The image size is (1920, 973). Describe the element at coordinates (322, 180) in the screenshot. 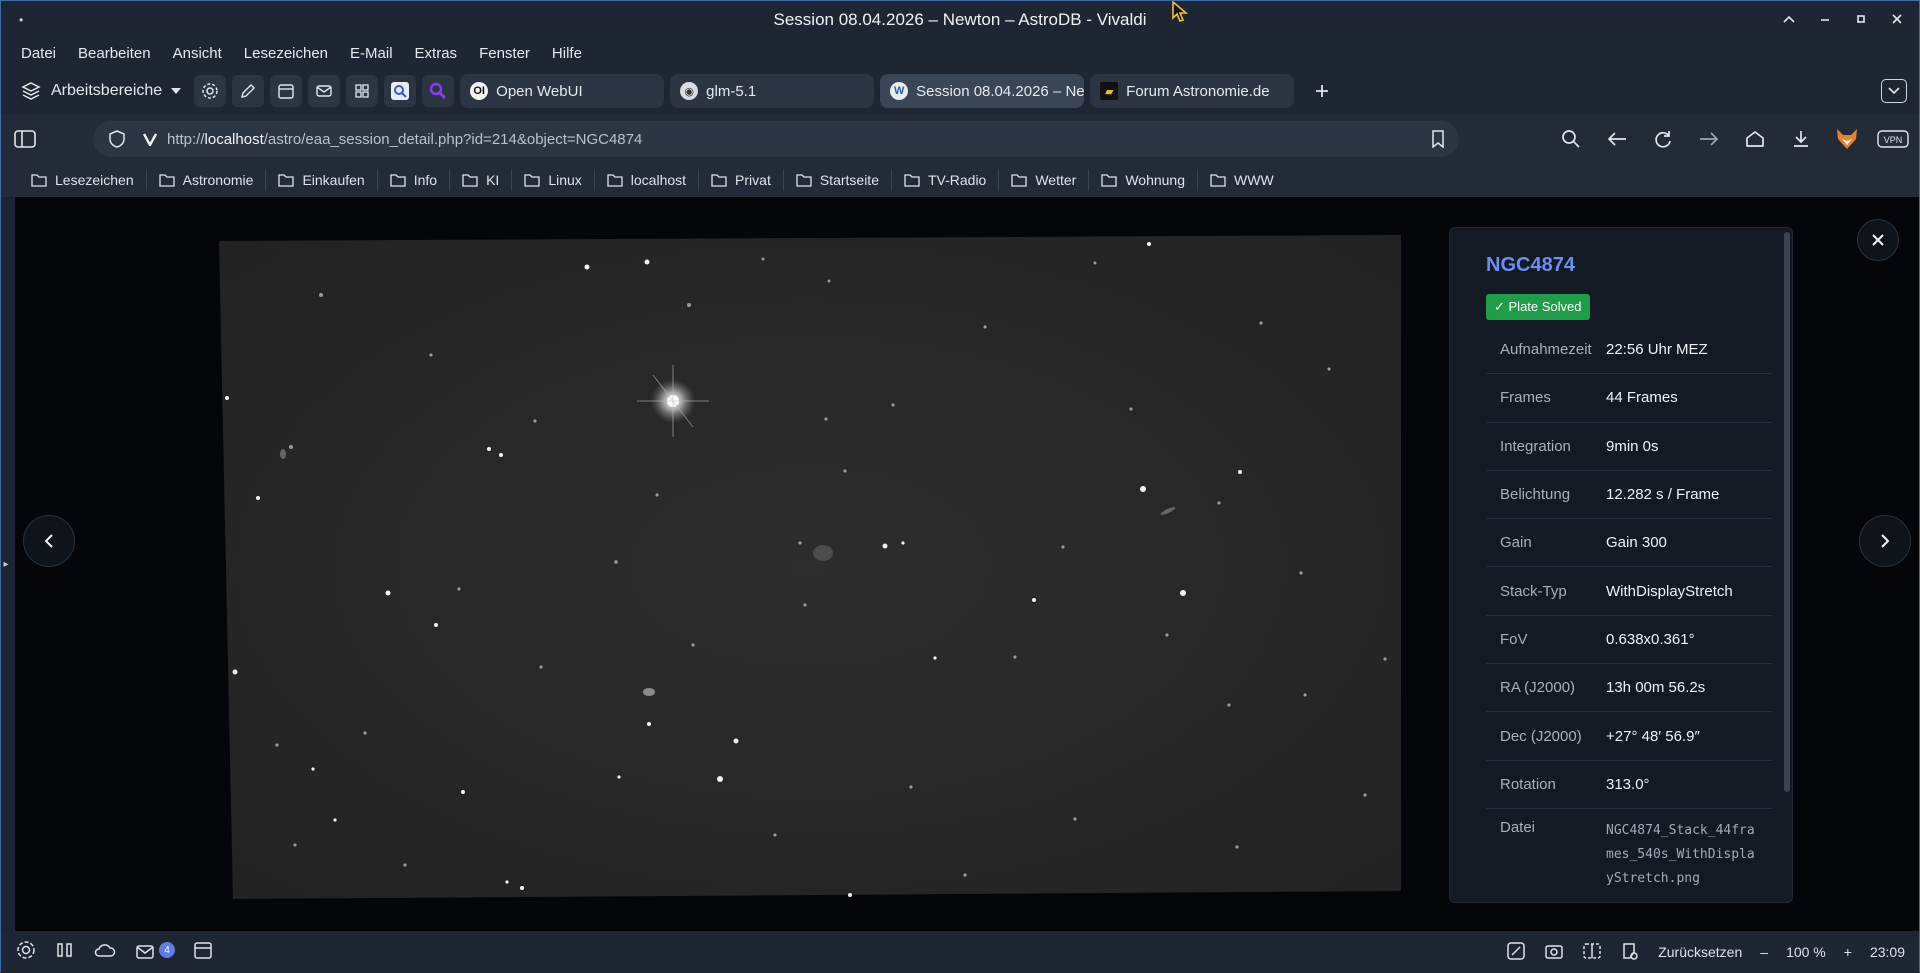

I see `bookmark-einkaufen: Einkaufen` at that location.